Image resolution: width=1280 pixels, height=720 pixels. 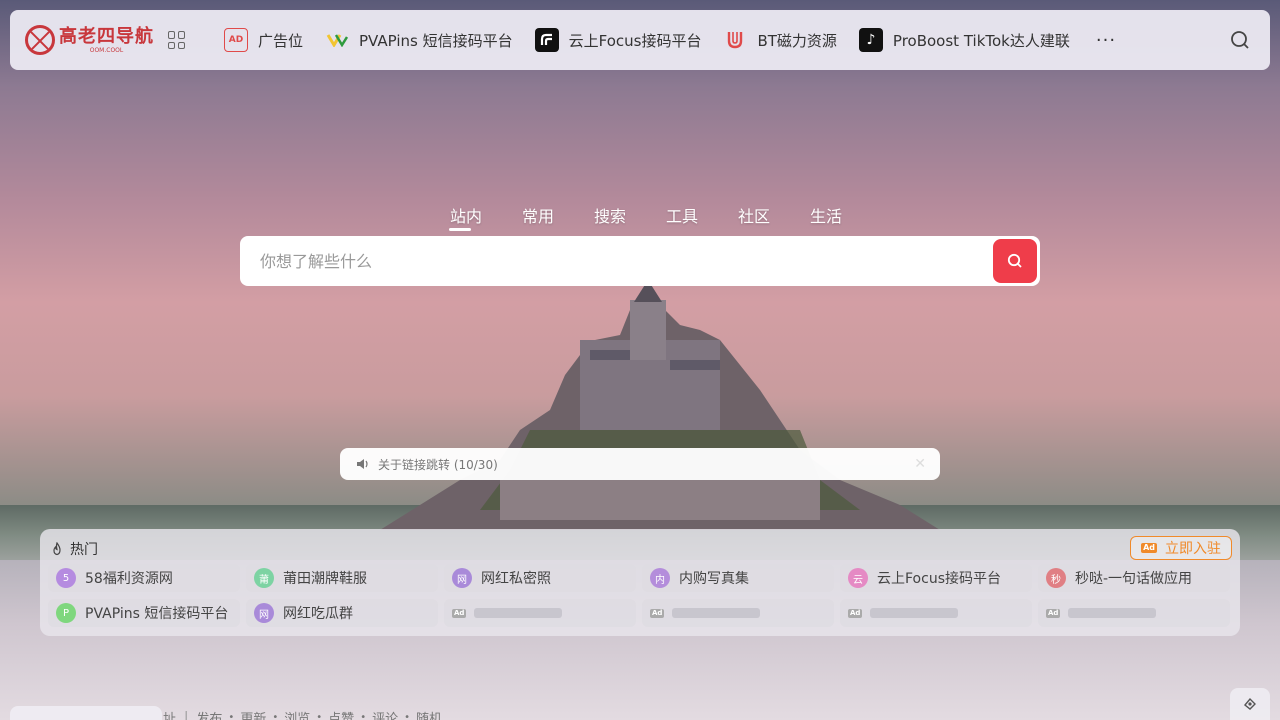 I want to click on hot-link-label: 58福利资源网, so click(x=129, y=579).